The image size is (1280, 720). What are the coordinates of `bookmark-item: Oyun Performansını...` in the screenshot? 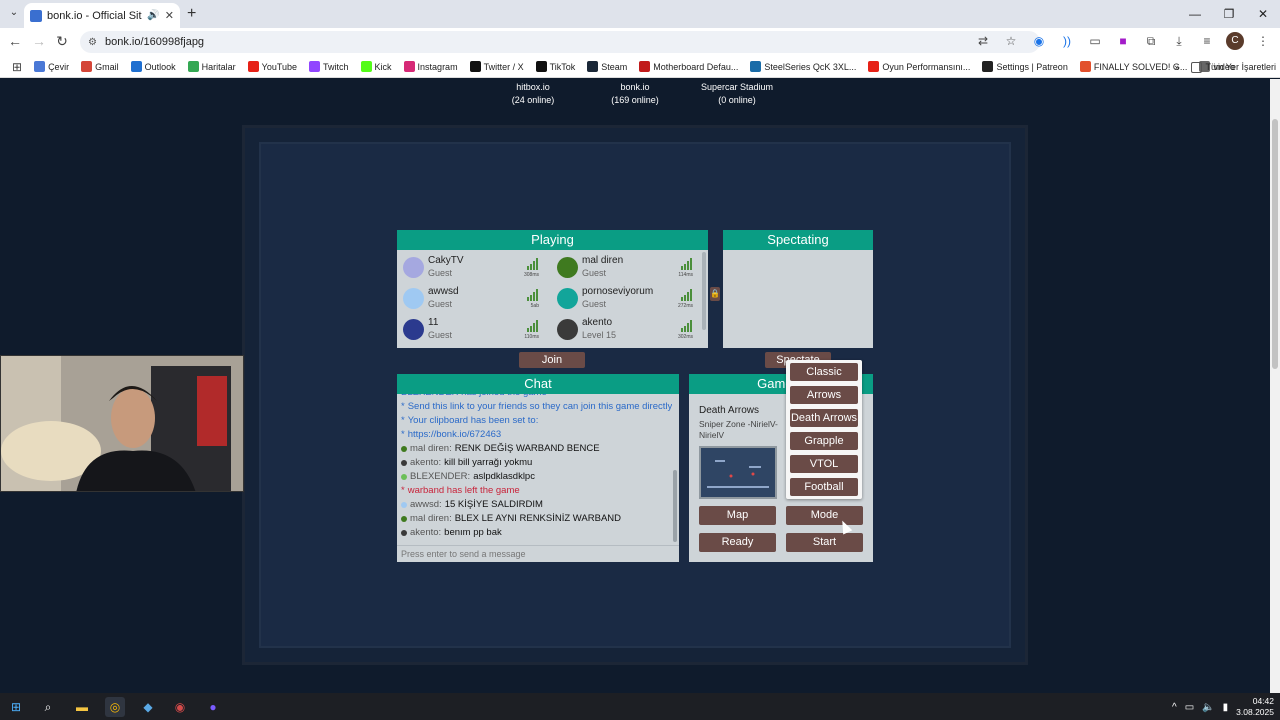 It's located at (919, 67).